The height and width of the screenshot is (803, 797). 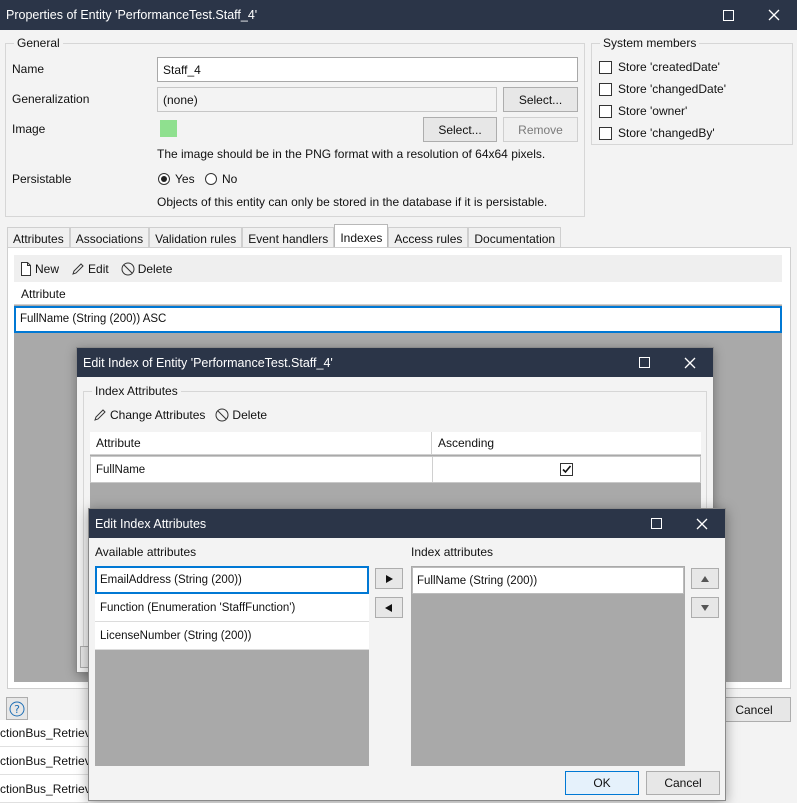 What do you see at coordinates (182, 69) in the screenshot?
I see `name-value: Staff_4` at bounding box center [182, 69].